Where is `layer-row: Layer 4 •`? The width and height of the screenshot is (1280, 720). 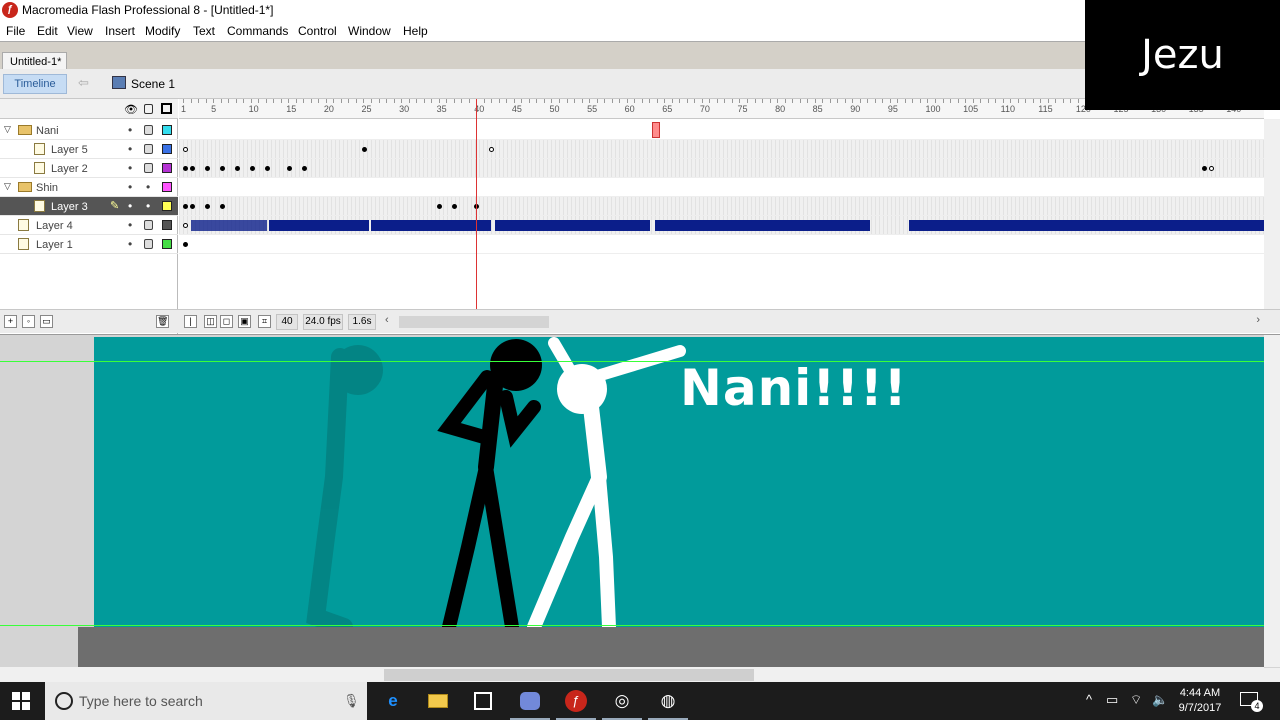
layer-row: Layer 4 • is located at coordinates (89, 225).